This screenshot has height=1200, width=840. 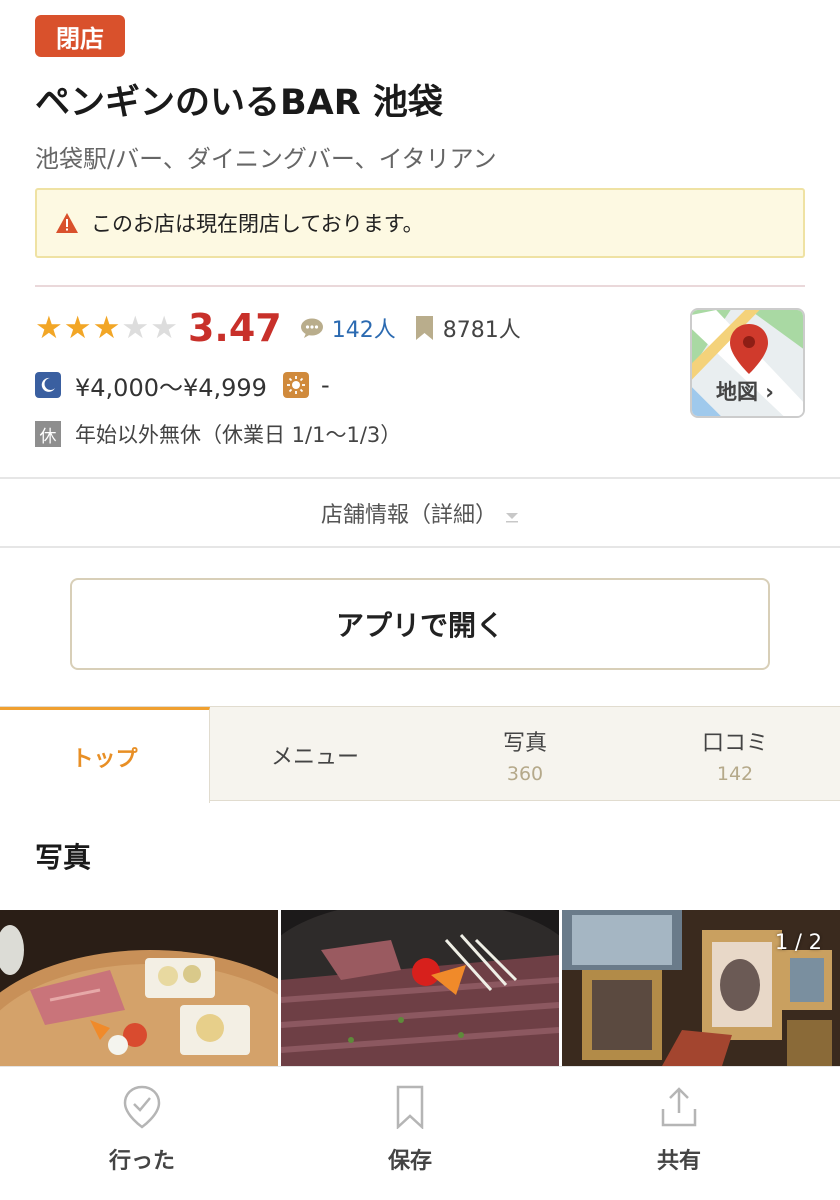 I want to click on dinner-price: ¥4,000～¥4,999, so click(x=171, y=387).